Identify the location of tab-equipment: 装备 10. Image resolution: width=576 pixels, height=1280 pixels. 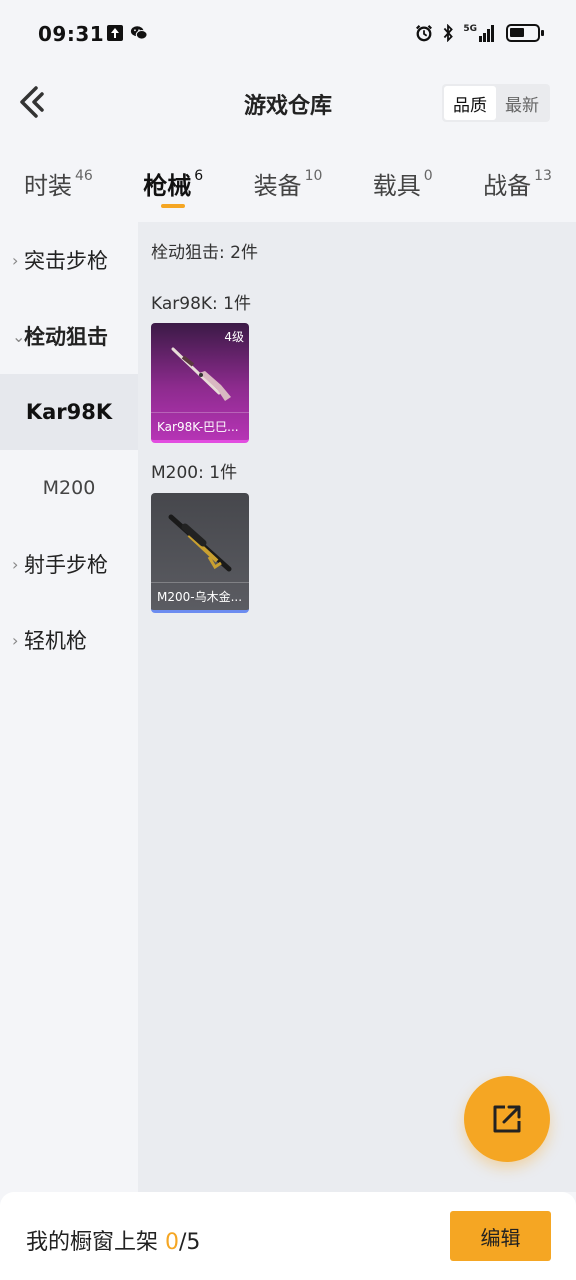
(288, 185).